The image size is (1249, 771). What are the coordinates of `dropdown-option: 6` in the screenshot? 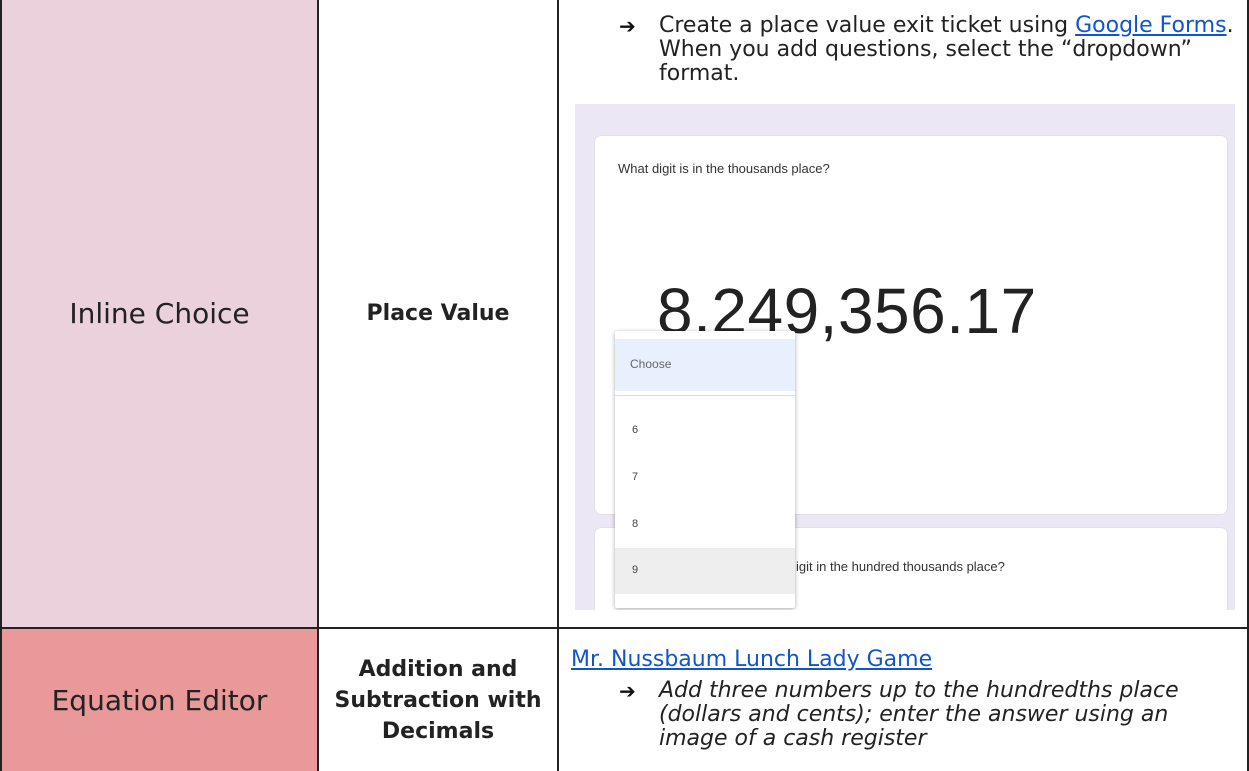 It's located at (705, 431).